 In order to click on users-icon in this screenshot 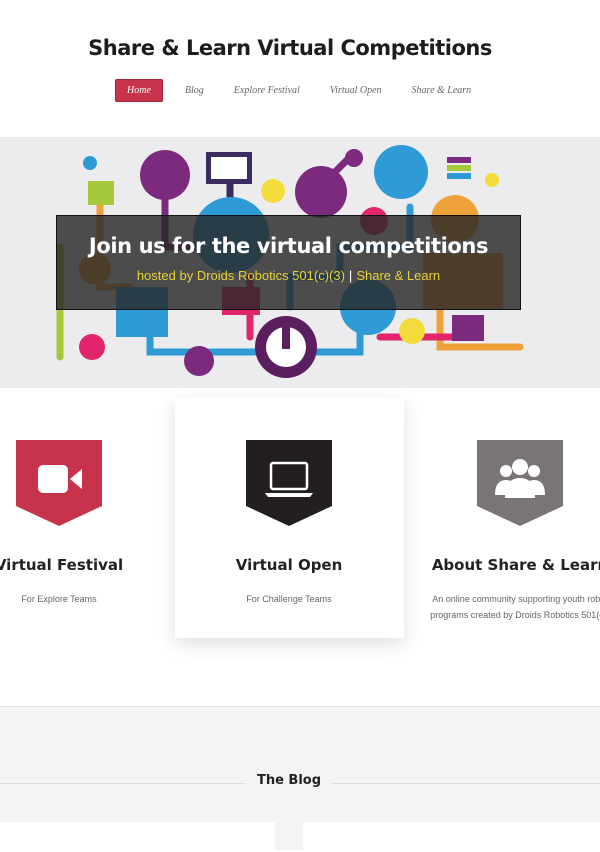, I will do `click(520, 483)`.